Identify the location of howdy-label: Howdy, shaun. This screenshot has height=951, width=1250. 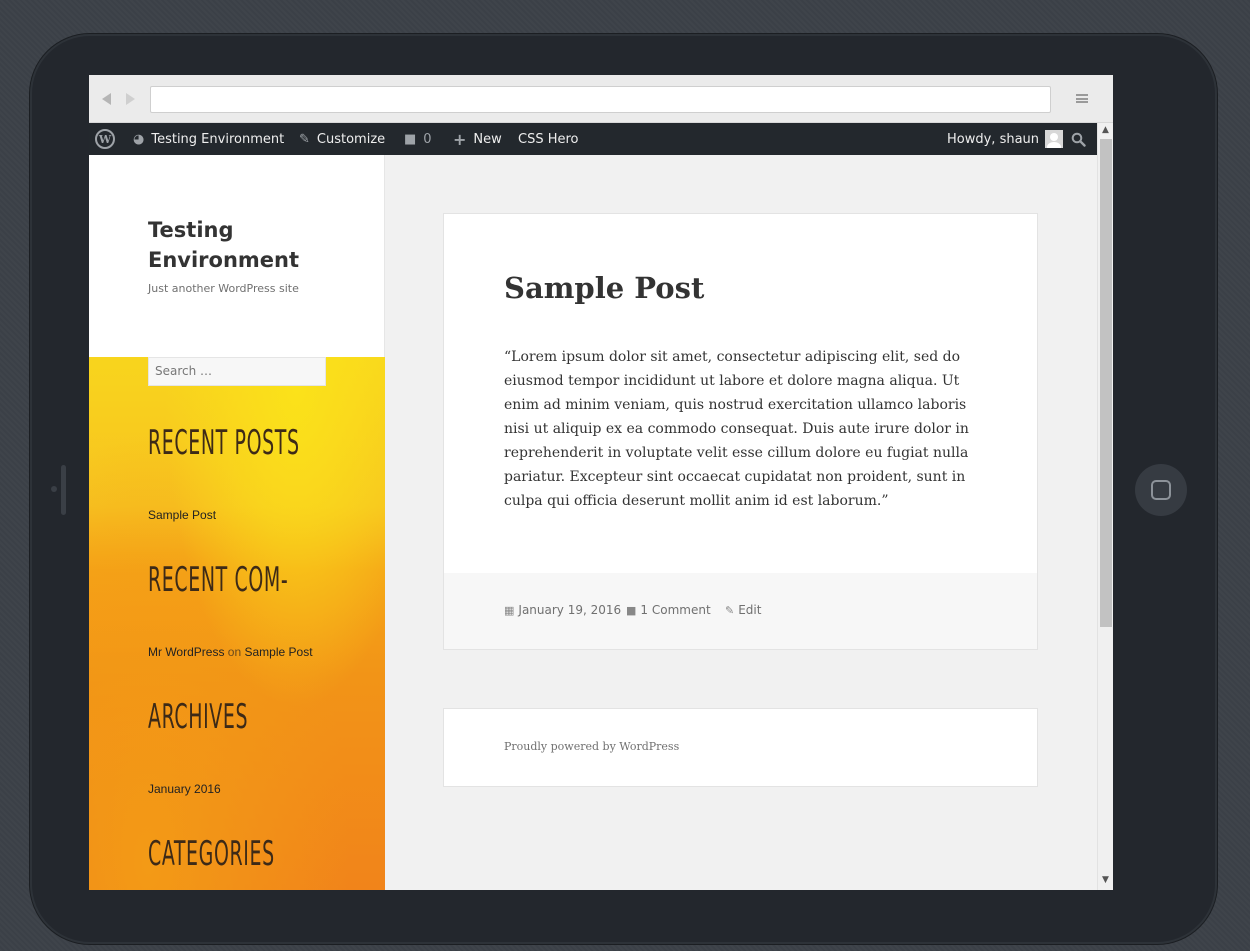
(993, 139).